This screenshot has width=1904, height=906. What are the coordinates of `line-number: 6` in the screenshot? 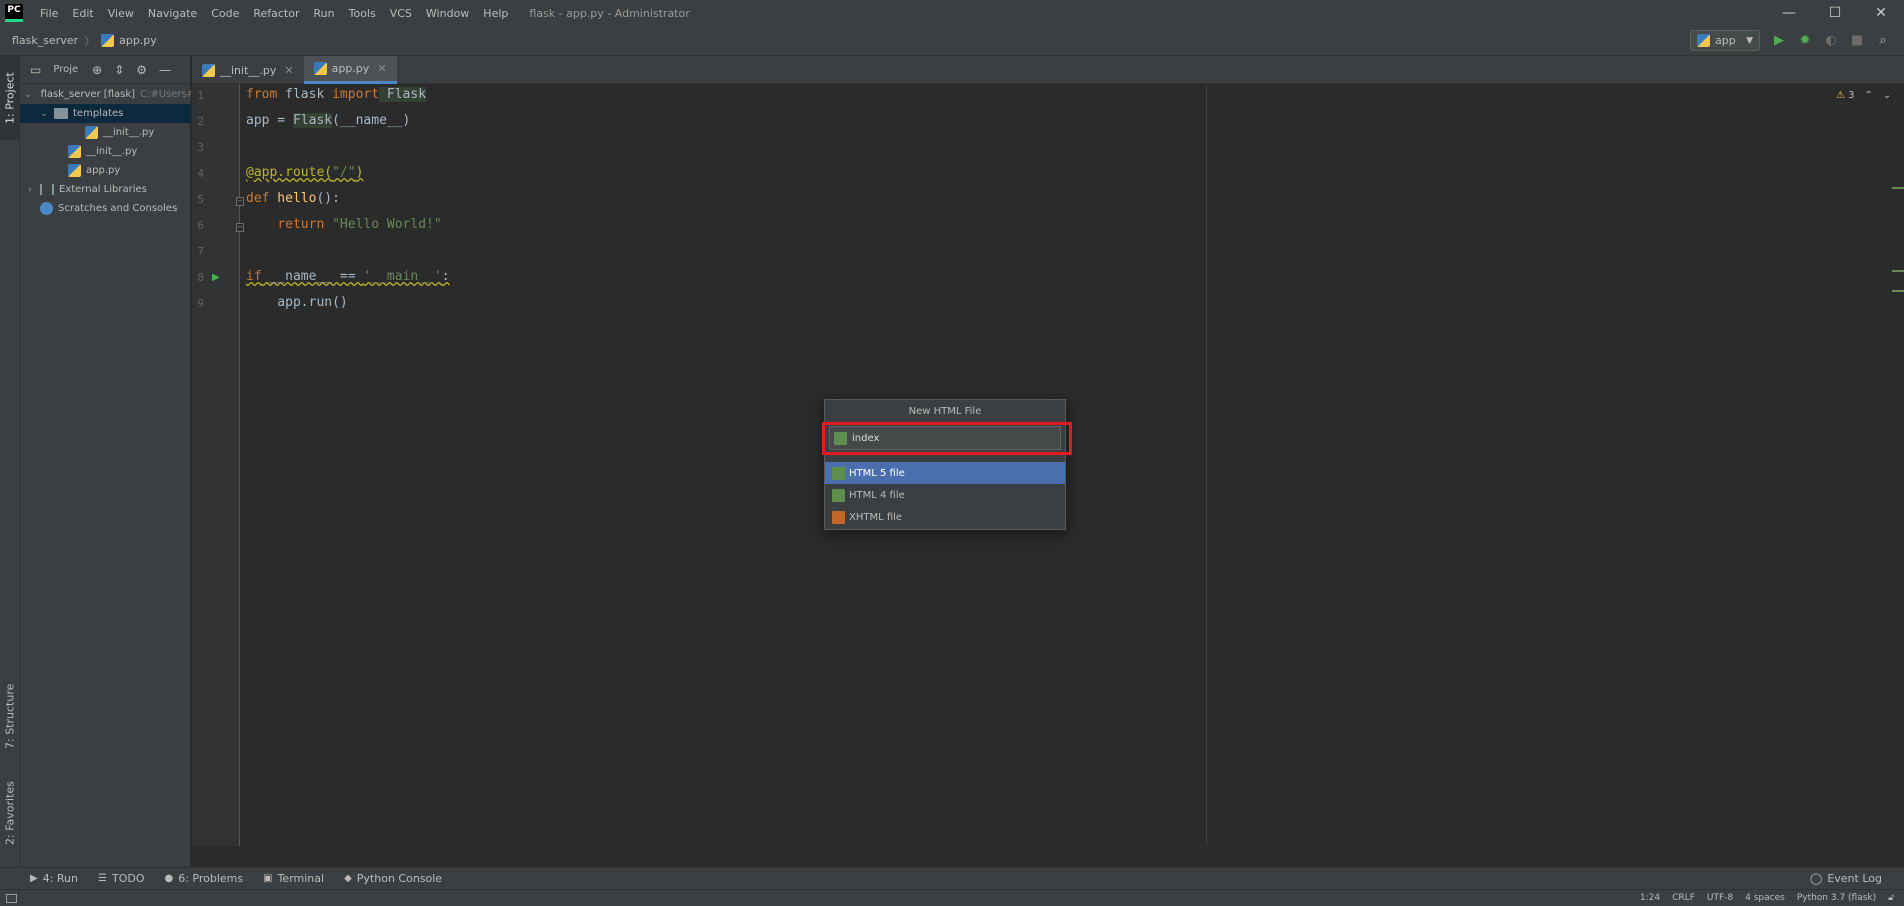 It's located at (200, 225).